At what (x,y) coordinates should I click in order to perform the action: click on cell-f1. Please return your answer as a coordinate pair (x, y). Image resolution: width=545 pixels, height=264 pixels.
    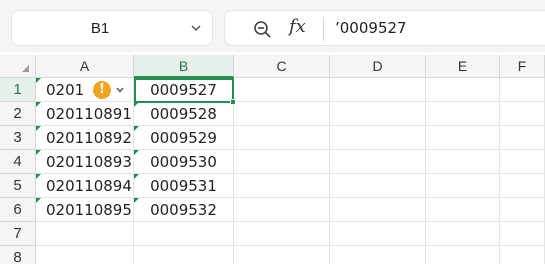
    Looking at the image, I should click on (522, 90).